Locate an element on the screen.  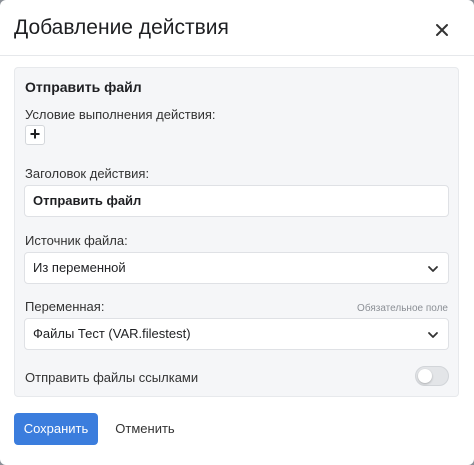
condition-label: Условие выполнения действия: is located at coordinates (120, 114).